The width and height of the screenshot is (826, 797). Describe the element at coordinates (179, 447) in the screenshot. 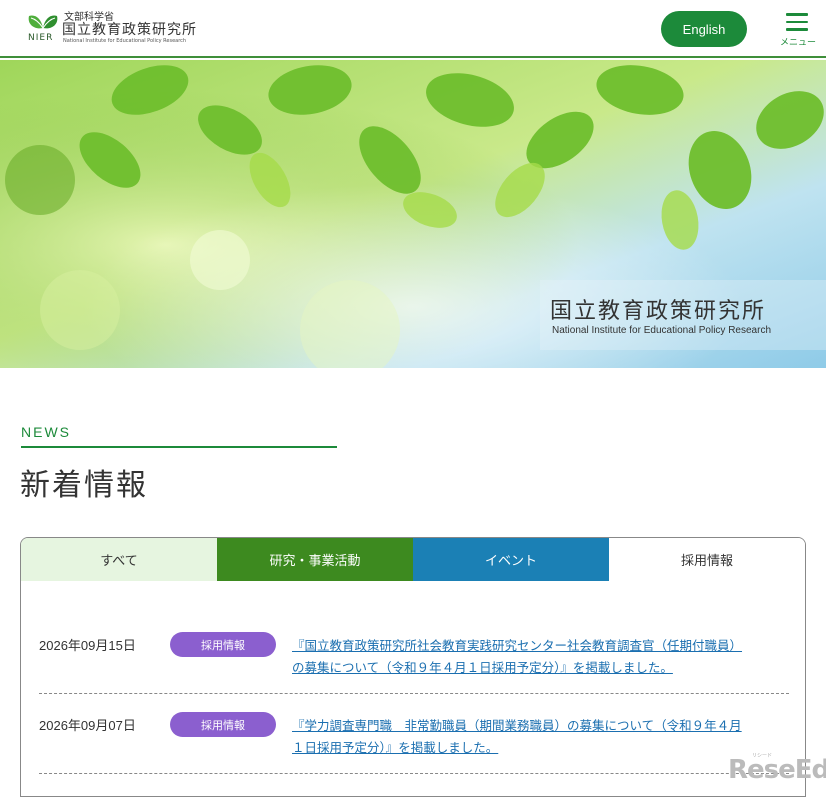

I see `news-underline` at that location.